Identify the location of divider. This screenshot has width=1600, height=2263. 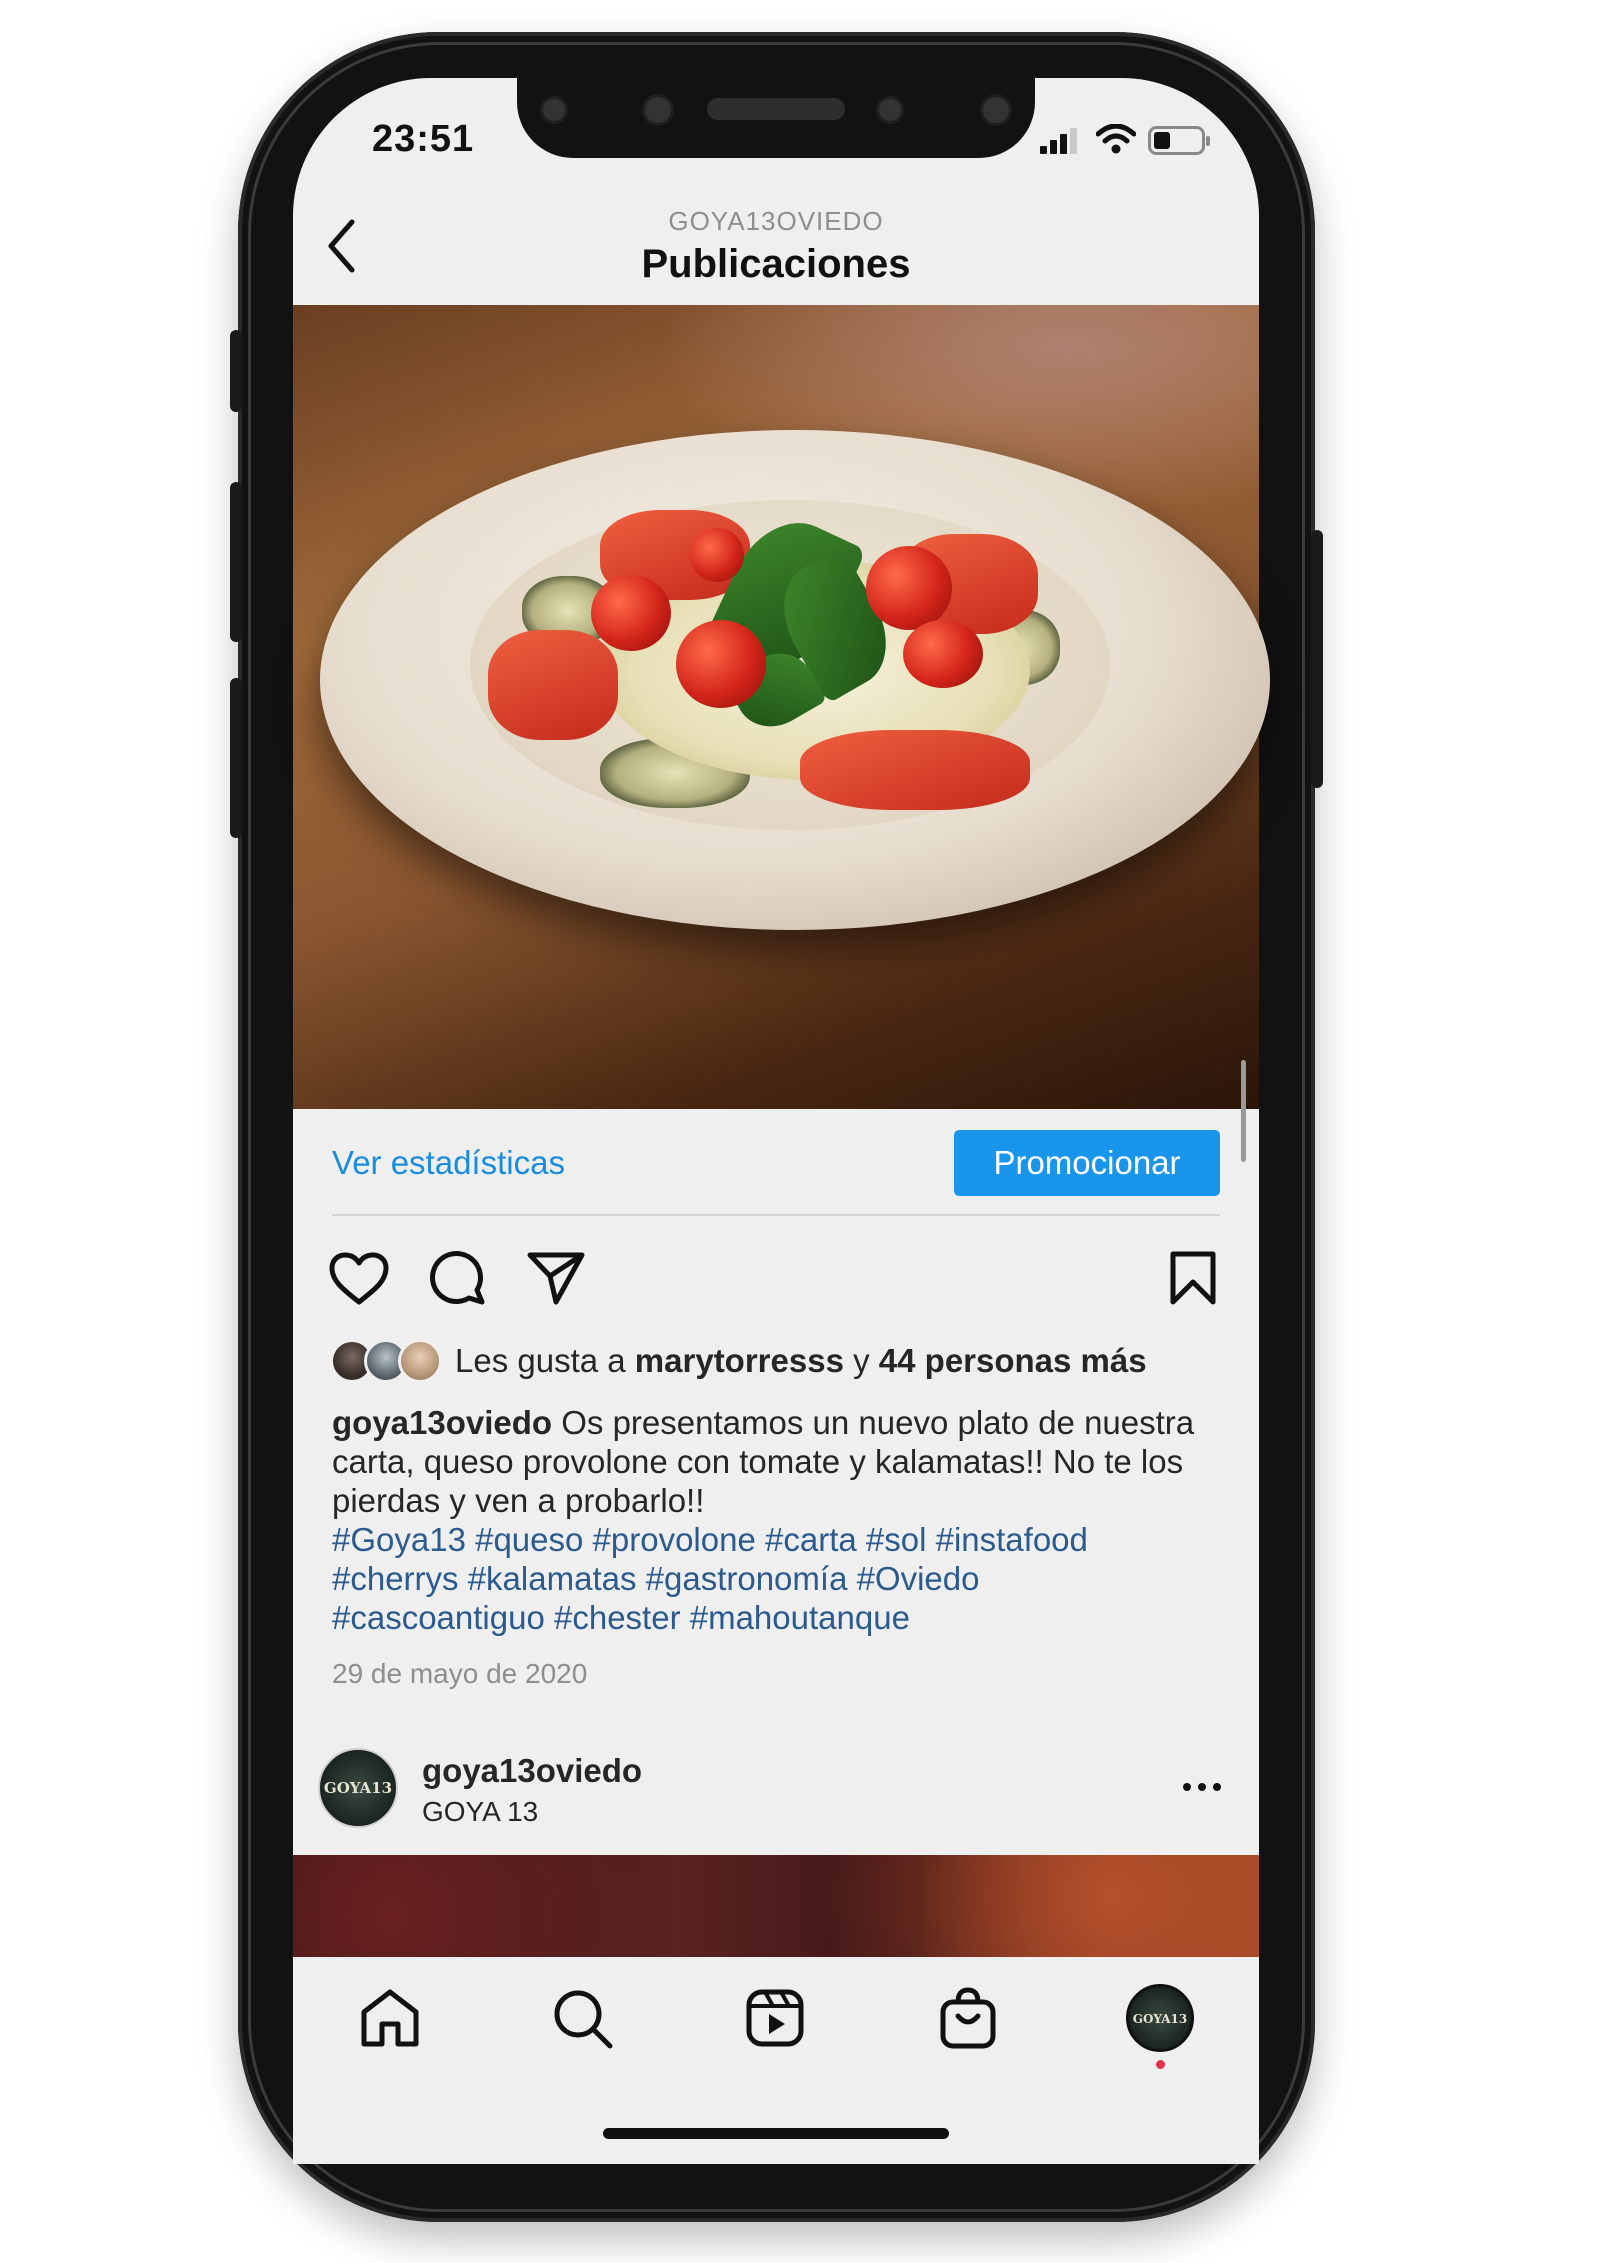
(776, 1215).